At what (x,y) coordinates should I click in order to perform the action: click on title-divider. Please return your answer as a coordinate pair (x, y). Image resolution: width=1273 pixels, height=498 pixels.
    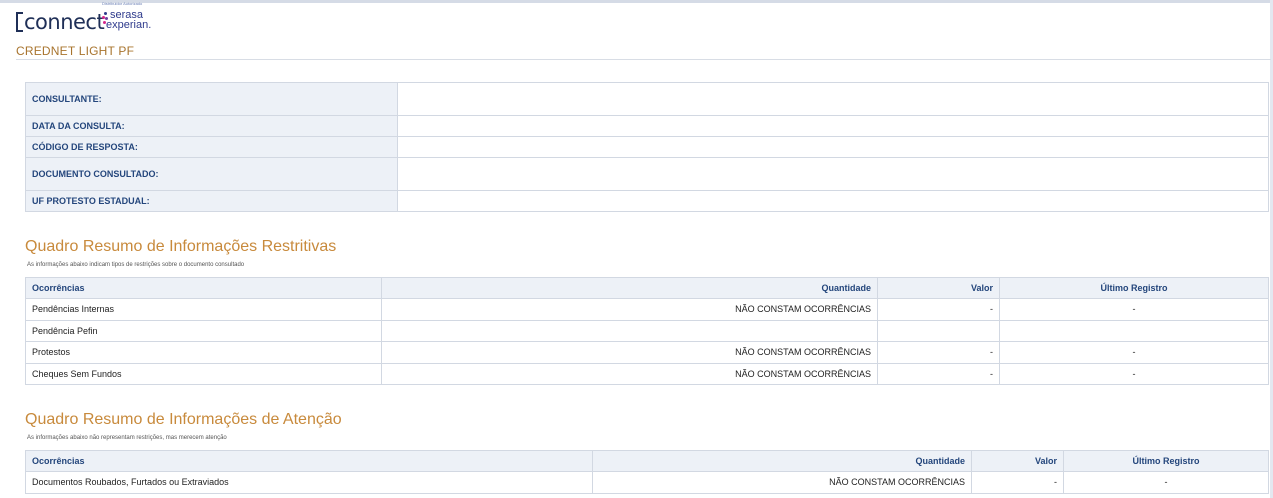
    Looking at the image, I should click on (643, 59).